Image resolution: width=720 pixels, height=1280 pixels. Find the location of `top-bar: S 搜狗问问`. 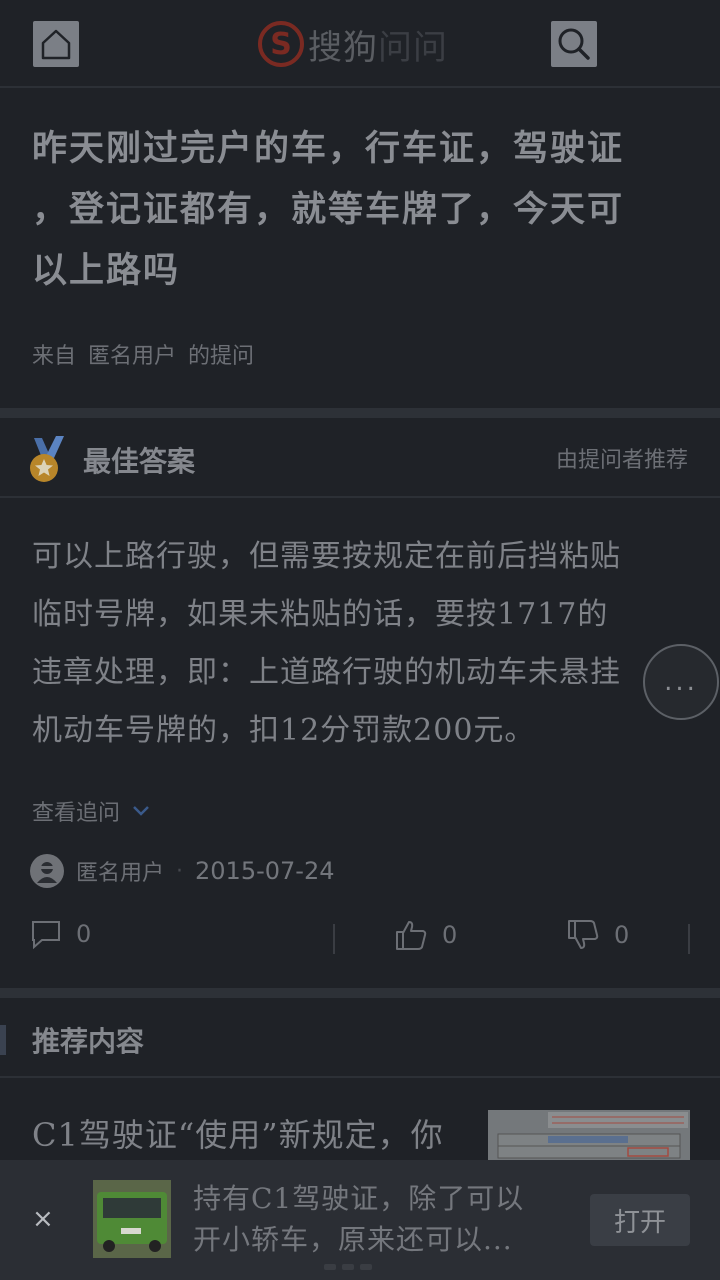

top-bar: S 搜狗问问 is located at coordinates (360, 44).